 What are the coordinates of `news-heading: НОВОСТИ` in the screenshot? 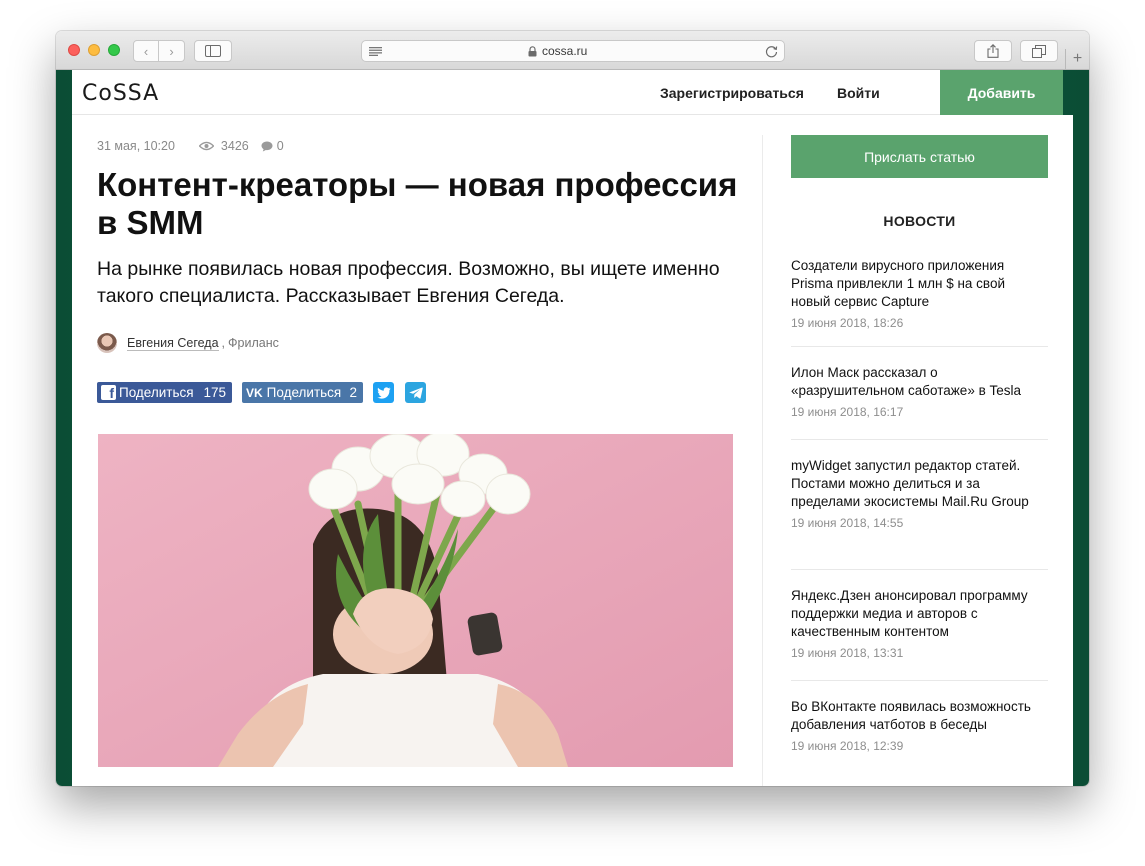 It's located at (919, 221).